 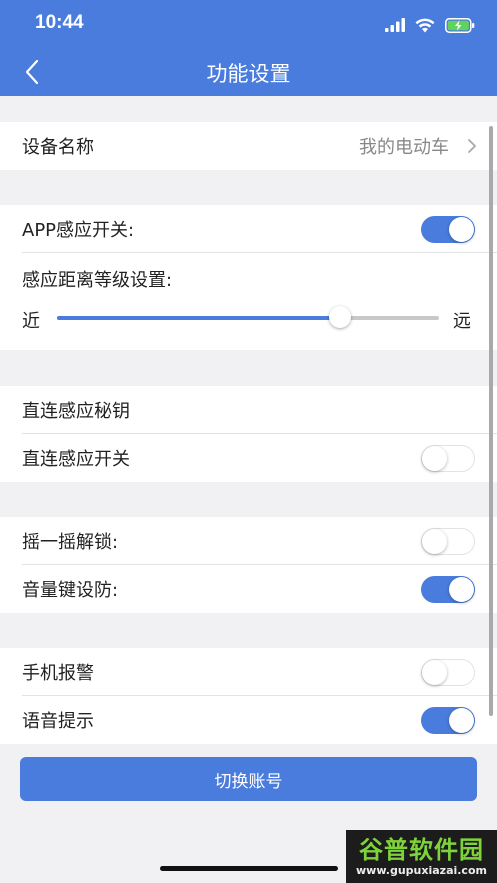 What do you see at coordinates (404, 147) in the screenshot?
I see `device-name-value: 我的电动车` at bounding box center [404, 147].